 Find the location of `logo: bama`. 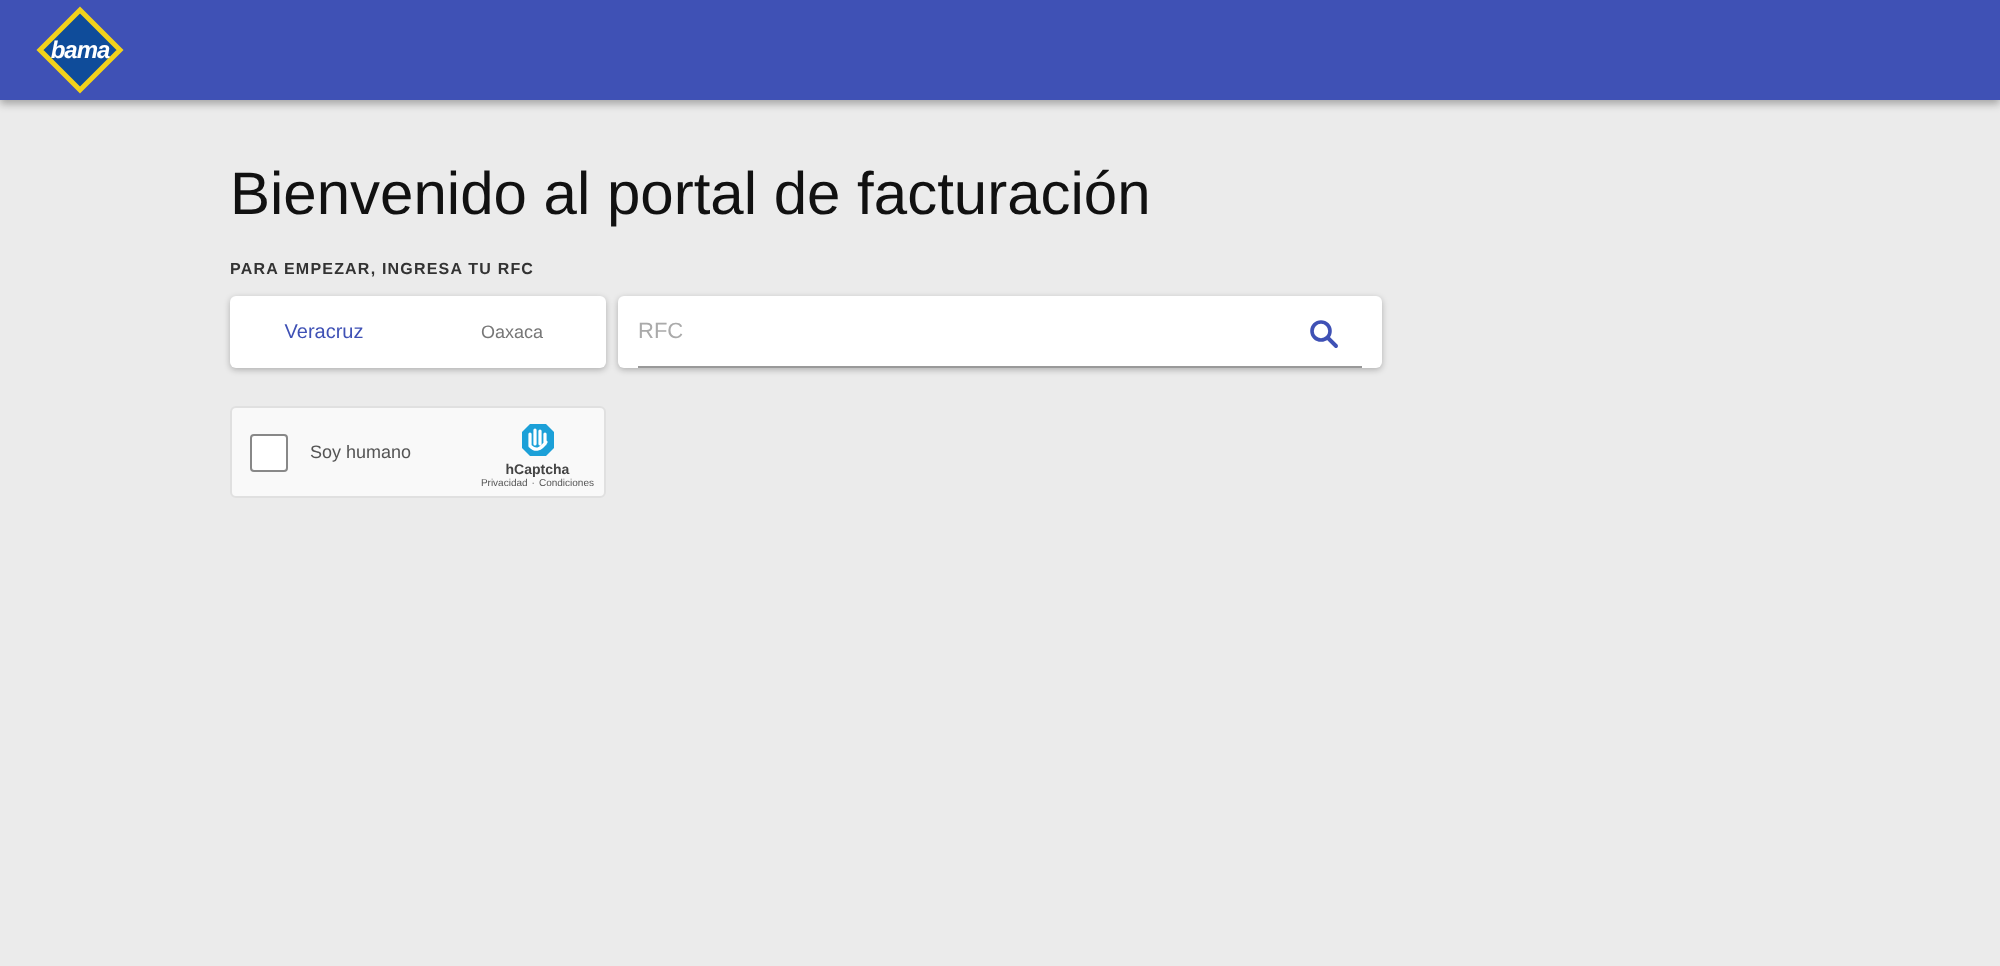

logo: bama is located at coordinates (80, 50).